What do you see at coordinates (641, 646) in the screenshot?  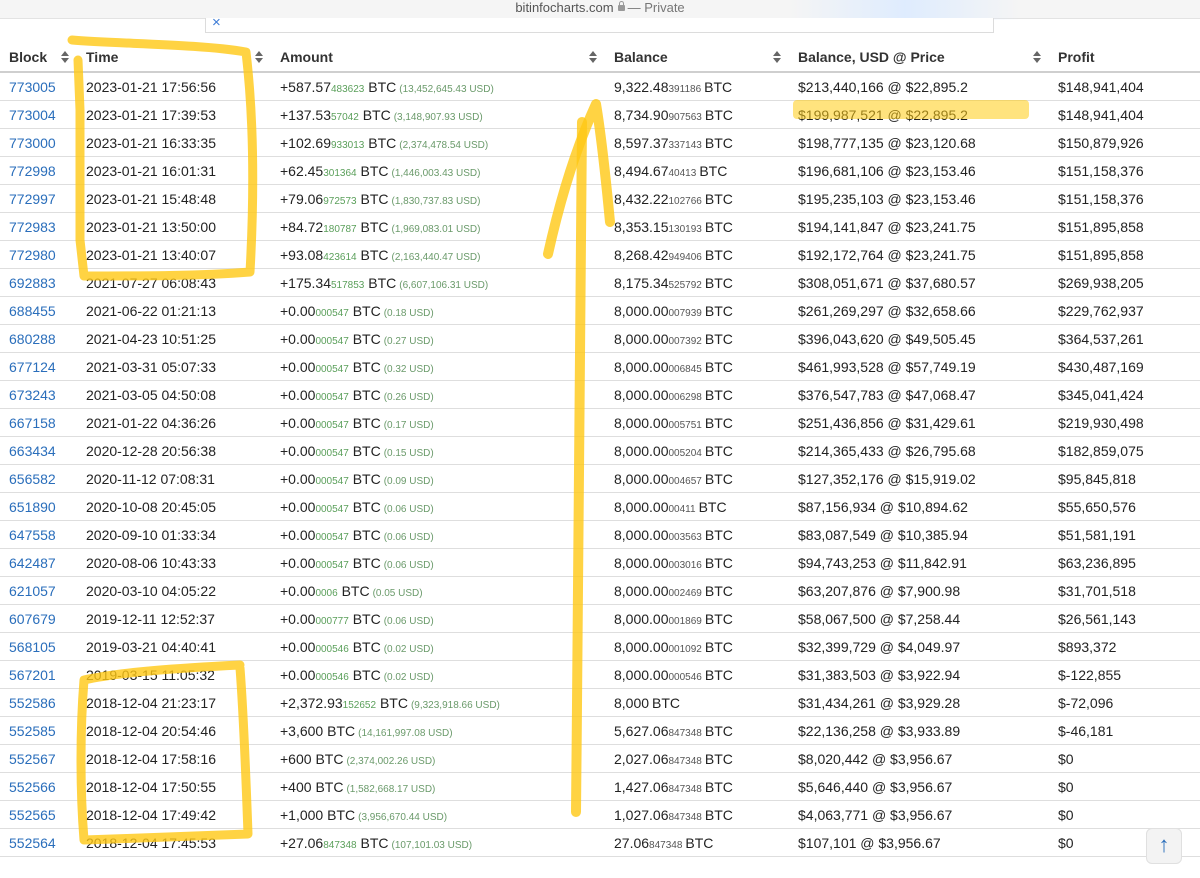 I see `balance-main: 8,000.00` at bounding box center [641, 646].